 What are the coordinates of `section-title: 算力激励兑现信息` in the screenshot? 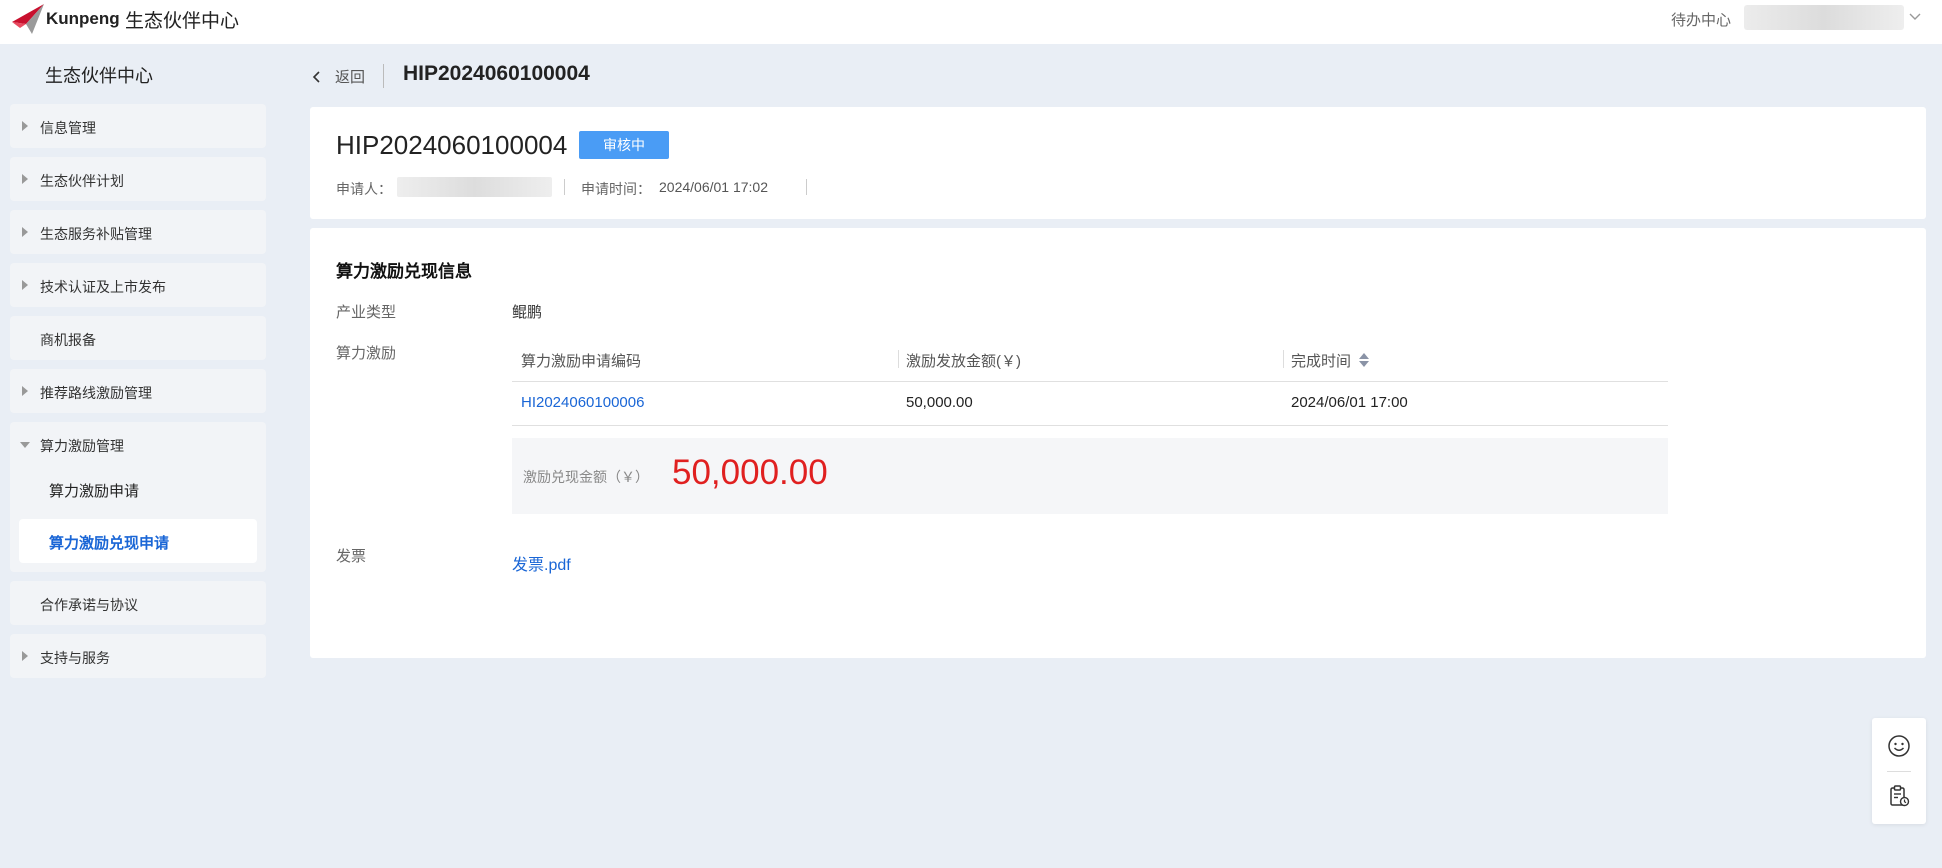 It's located at (404, 271).